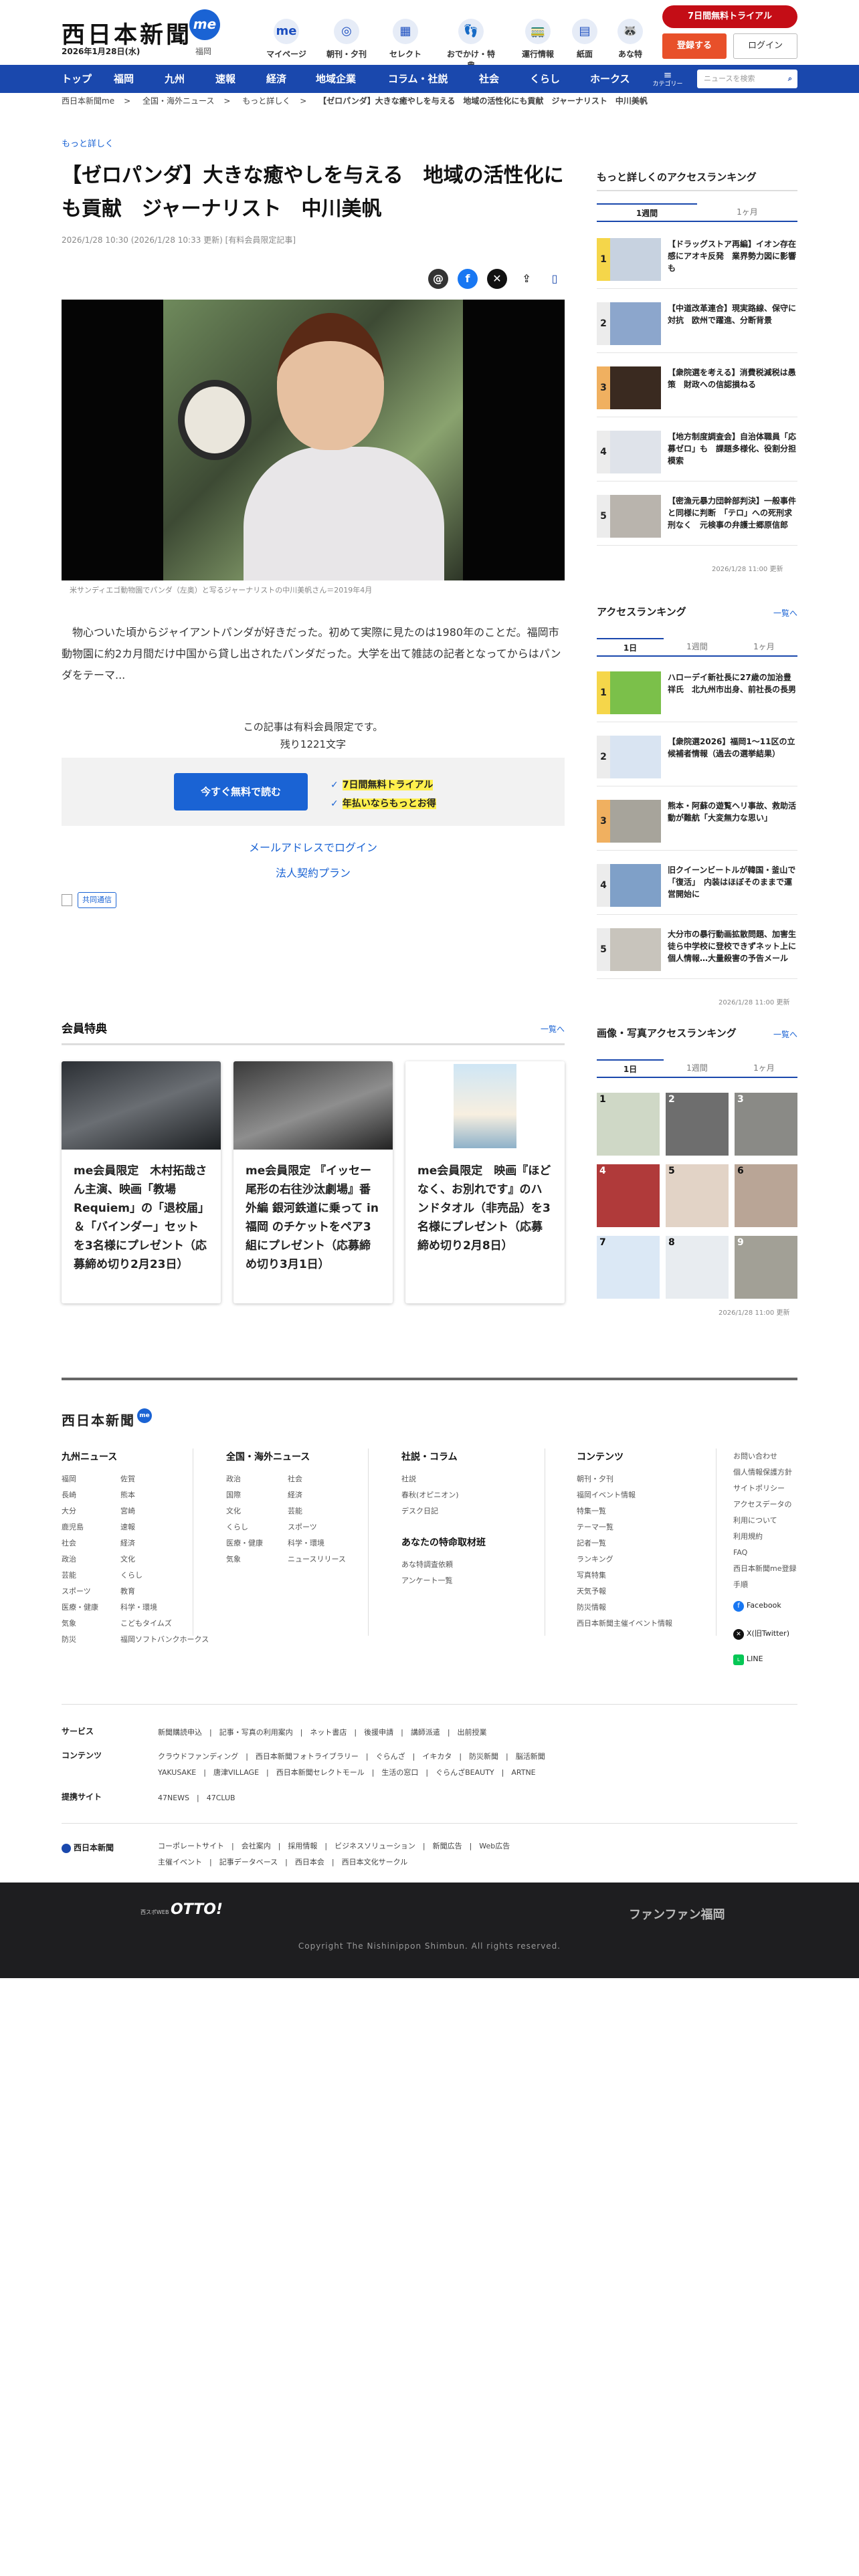 This screenshot has height=2576, width=859. What do you see at coordinates (203, 51) in the screenshot?
I see `header-region: 福岡` at bounding box center [203, 51].